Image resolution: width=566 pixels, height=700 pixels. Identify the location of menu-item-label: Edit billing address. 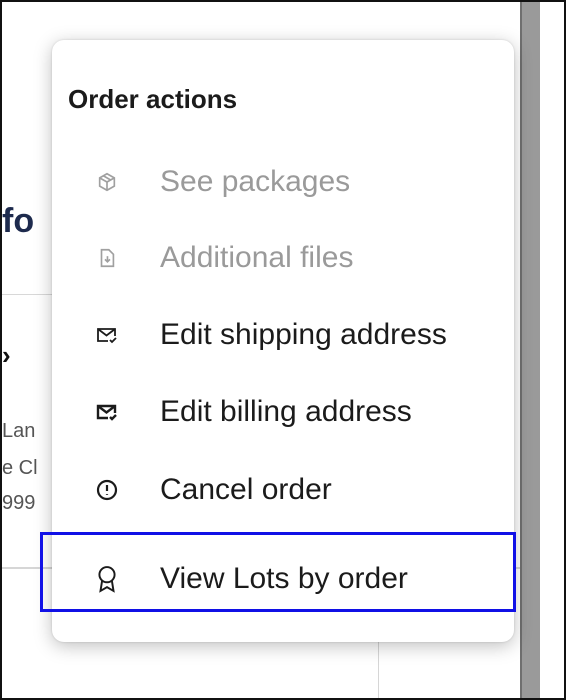
(286, 411).